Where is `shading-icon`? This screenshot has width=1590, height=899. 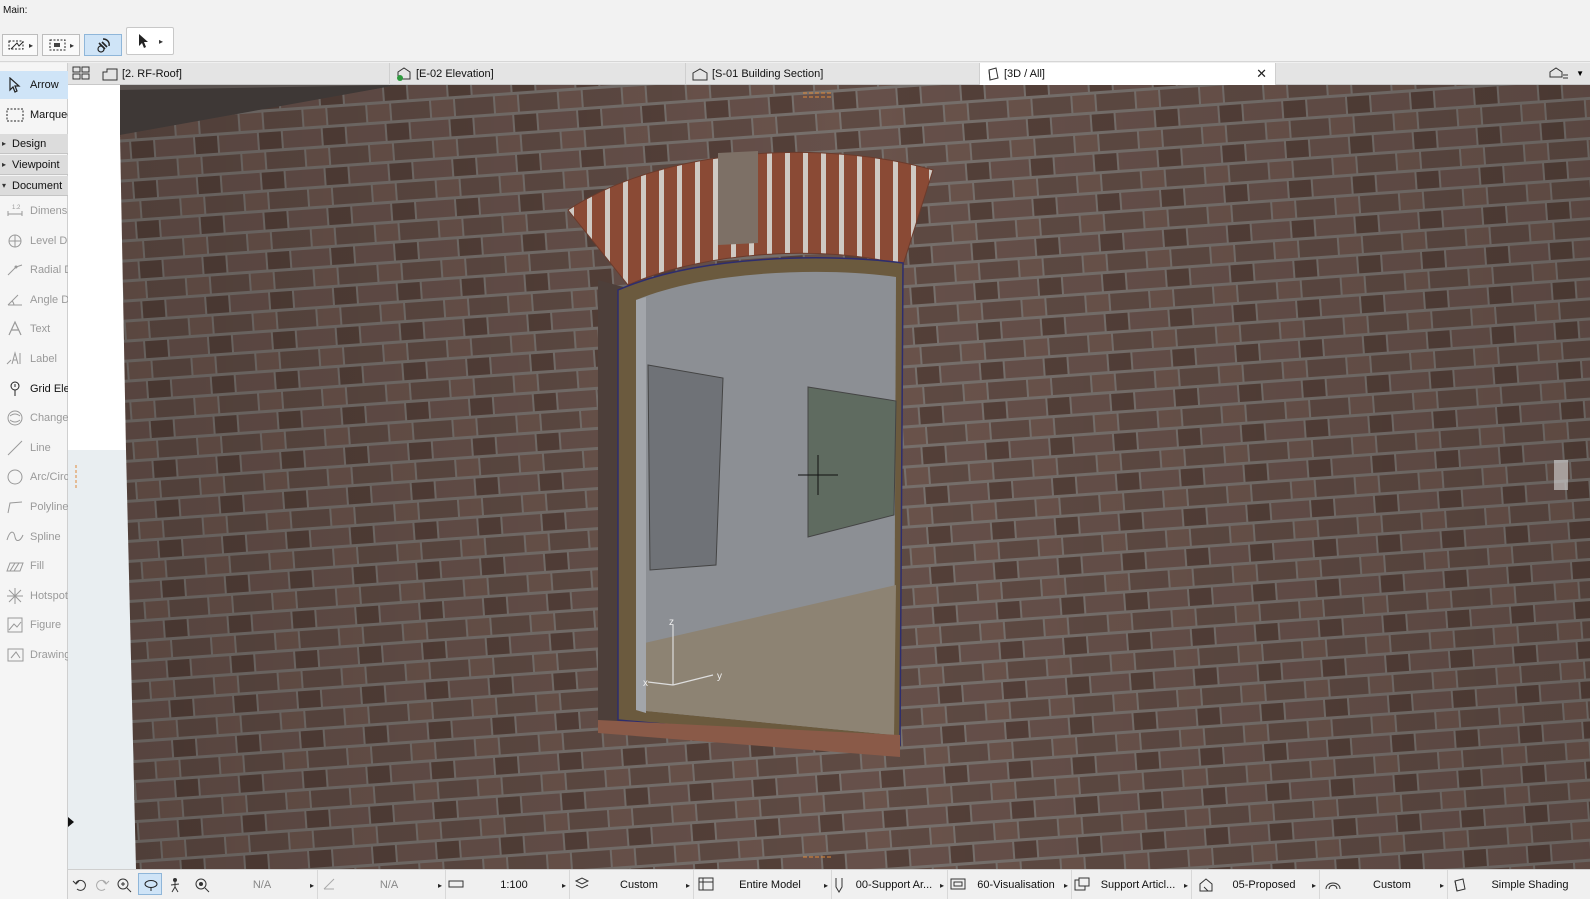 shading-icon is located at coordinates (1460, 885).